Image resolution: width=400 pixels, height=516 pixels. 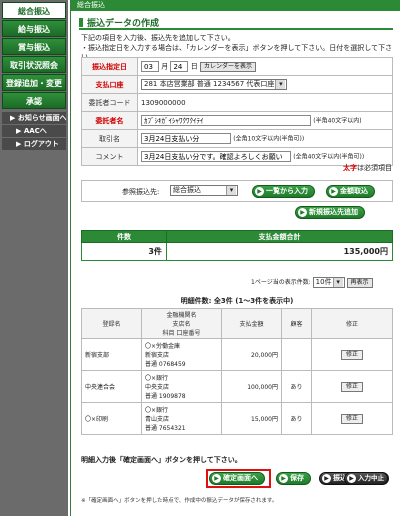 I want to click on sidebar-link-aac: ▶ AACへ, so click(x=34, y=131).